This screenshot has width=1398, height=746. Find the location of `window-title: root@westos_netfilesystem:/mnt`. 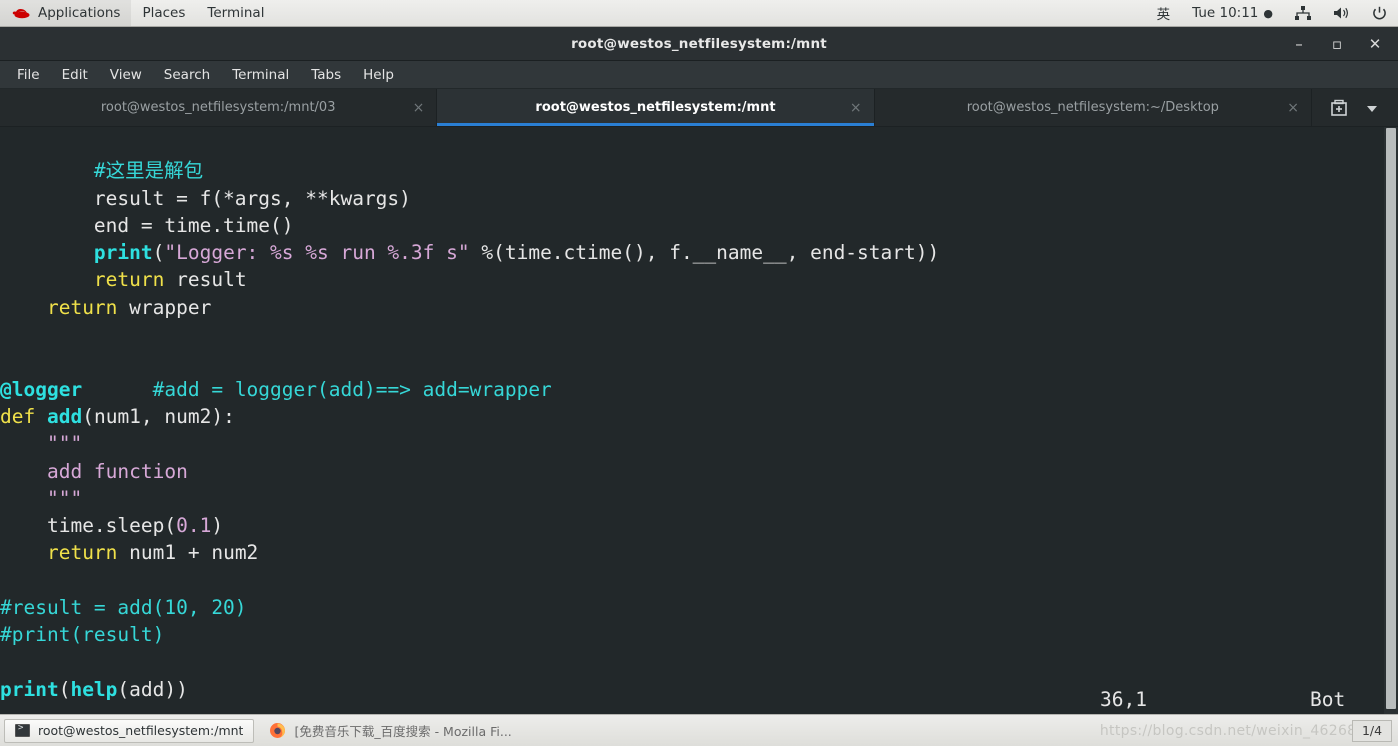

window-title: root@westos_netfilesystem:/mnt is located at coordinates (699, 43).